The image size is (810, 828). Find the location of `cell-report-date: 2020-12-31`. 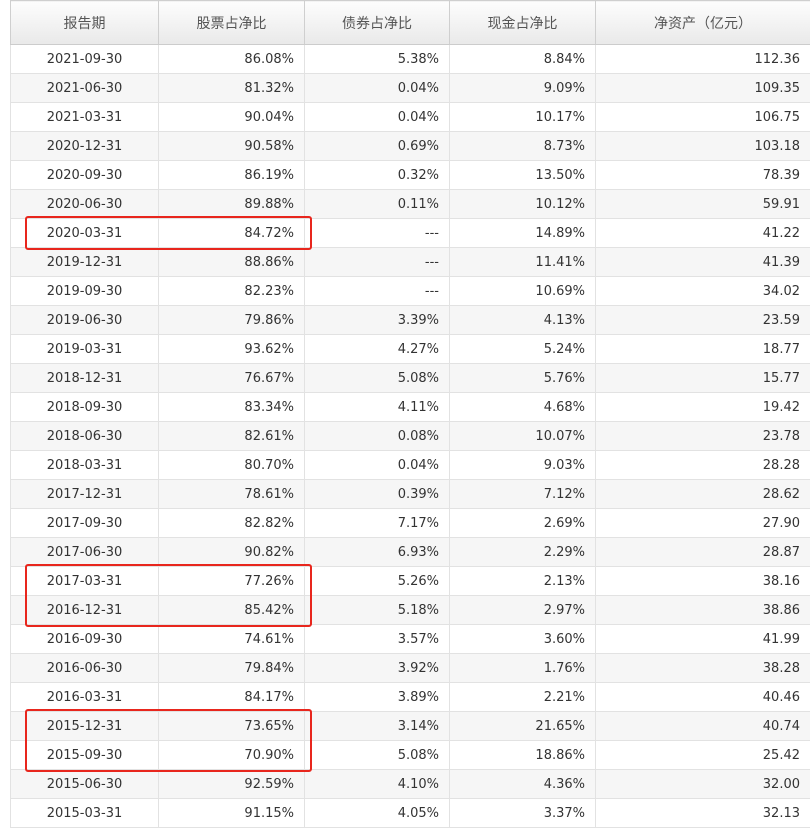

cell-report-date: 2020-12-31 is located at coordinates (84, 146).